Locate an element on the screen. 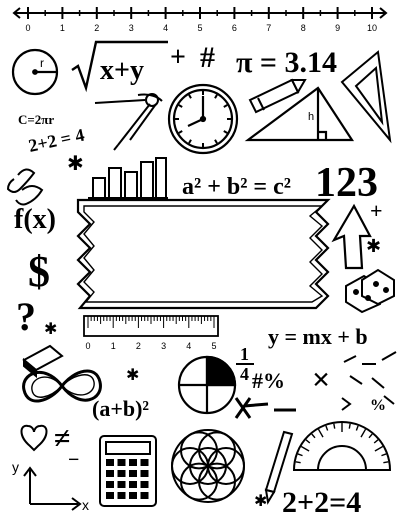 The width and height of the screenshot is (405, 525). number-line-label: 2 is located at coordinates (96, 28).